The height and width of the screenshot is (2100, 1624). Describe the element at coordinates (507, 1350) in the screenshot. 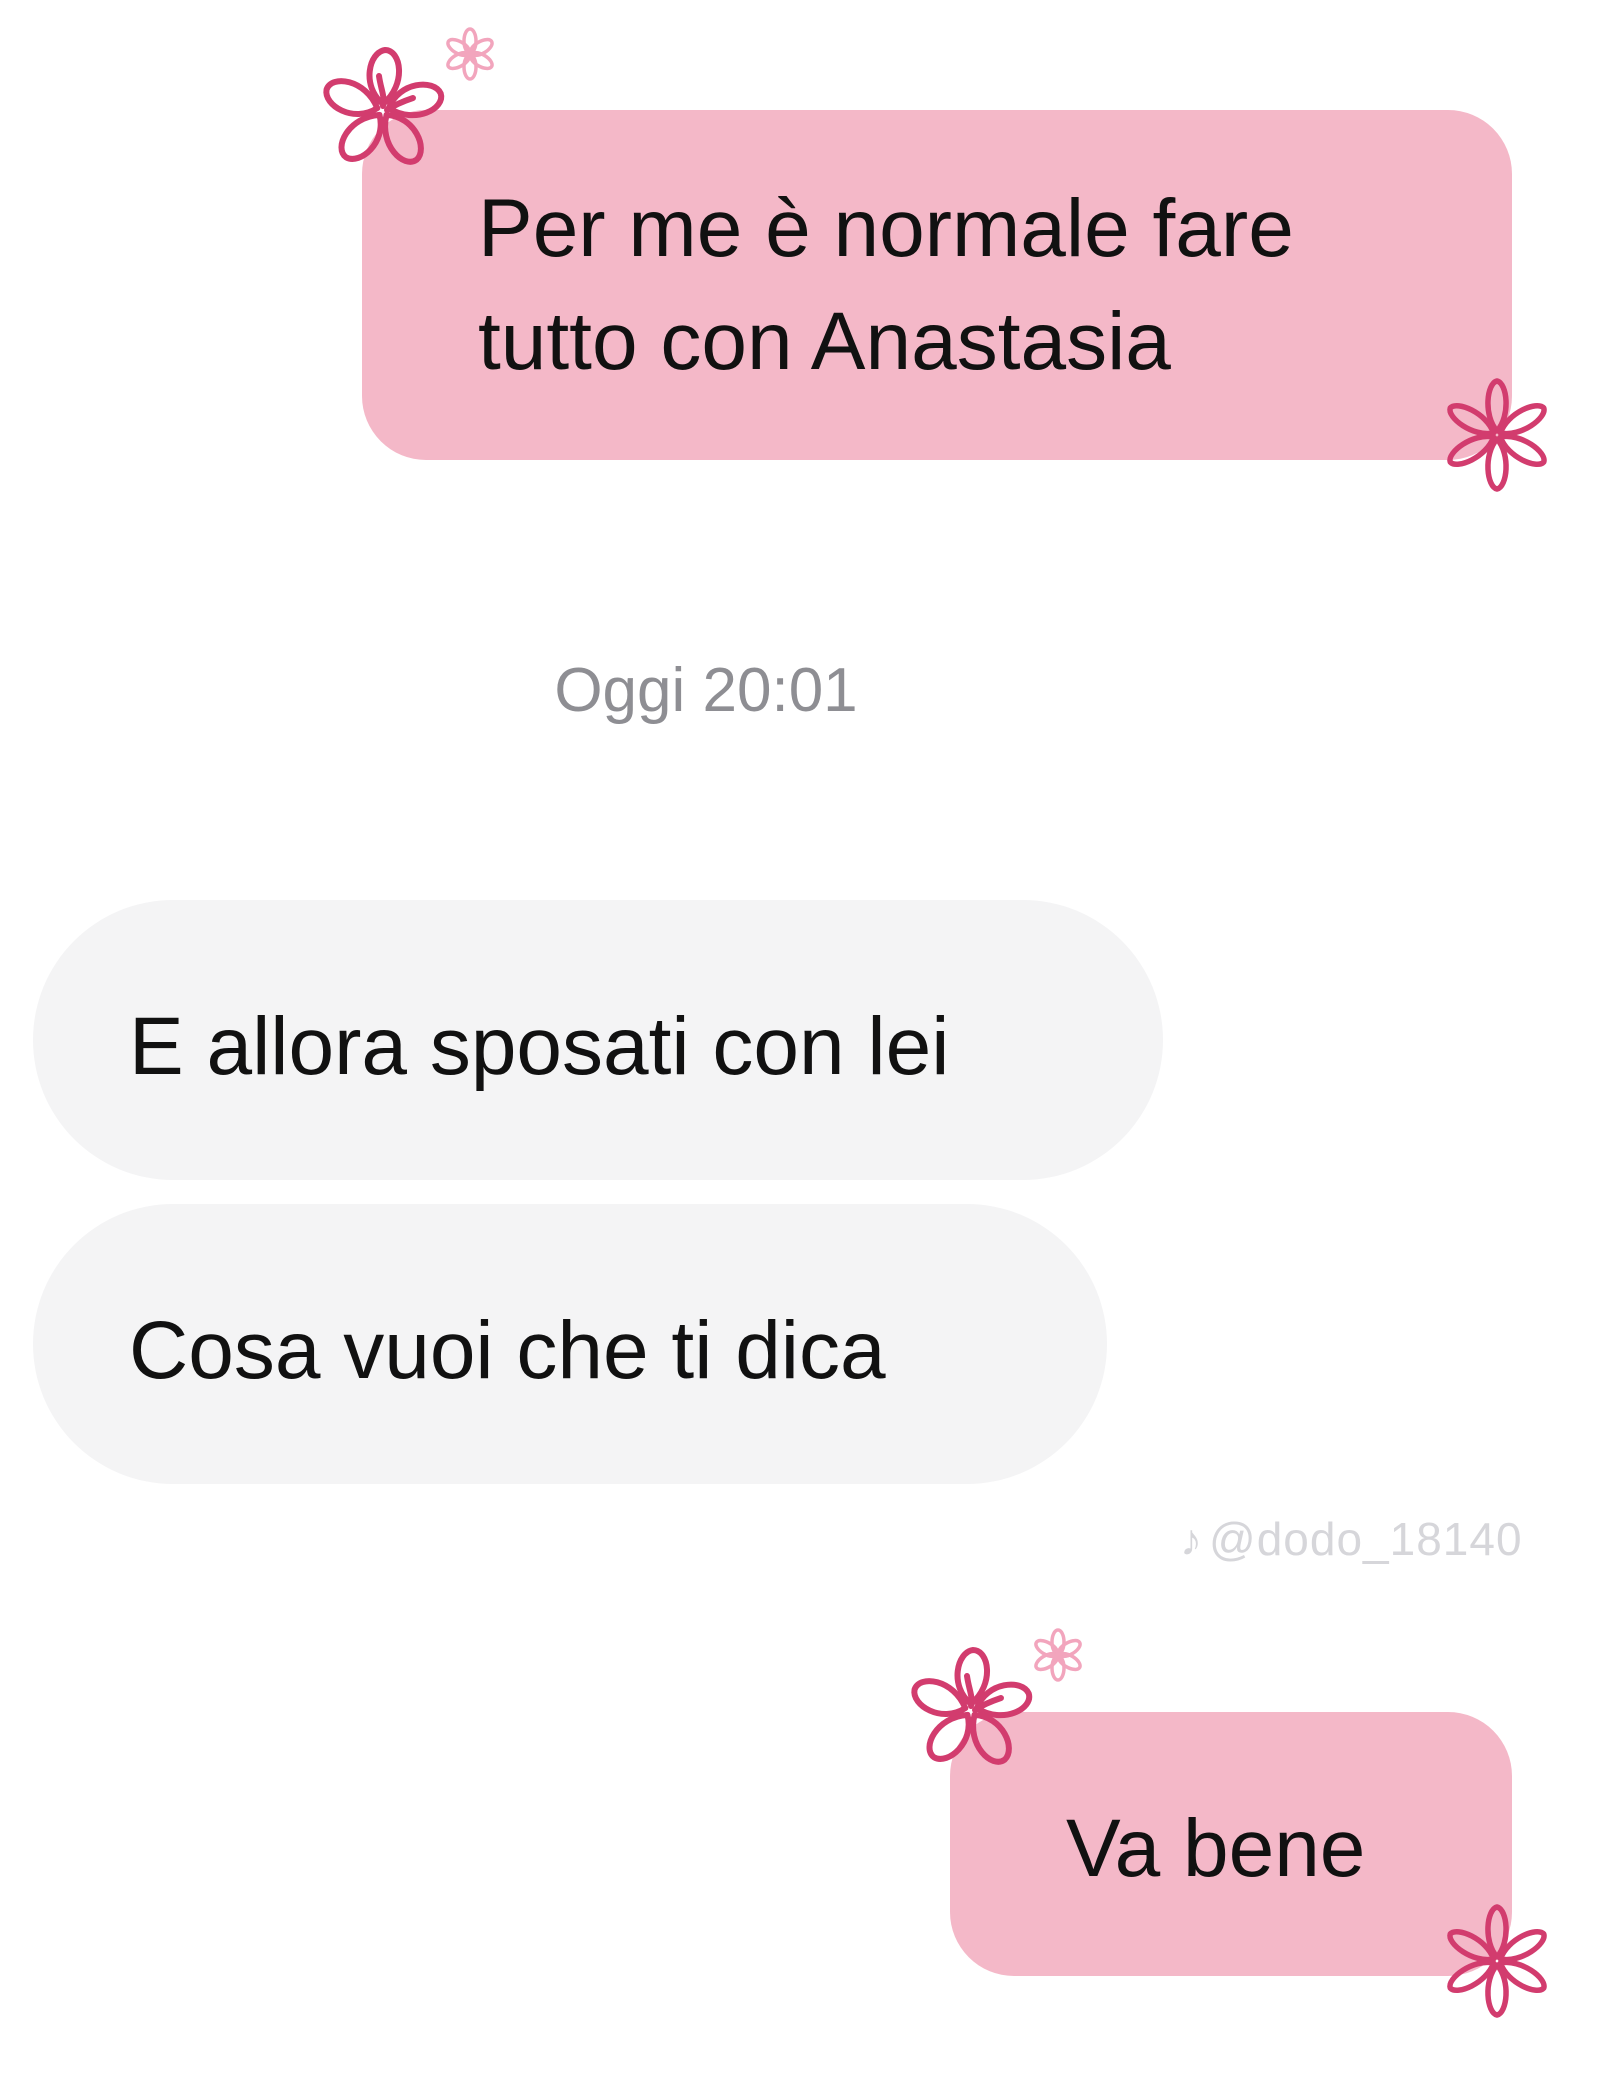

I see `message-text: Cosa vuoi che ti dica` at that location.